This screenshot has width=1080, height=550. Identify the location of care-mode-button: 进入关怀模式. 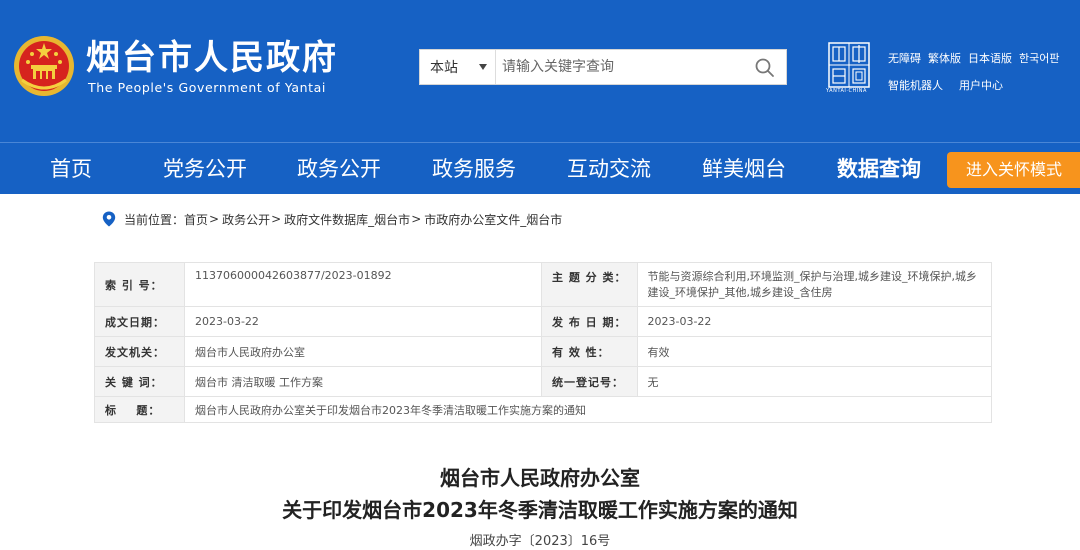
(1013, 170).